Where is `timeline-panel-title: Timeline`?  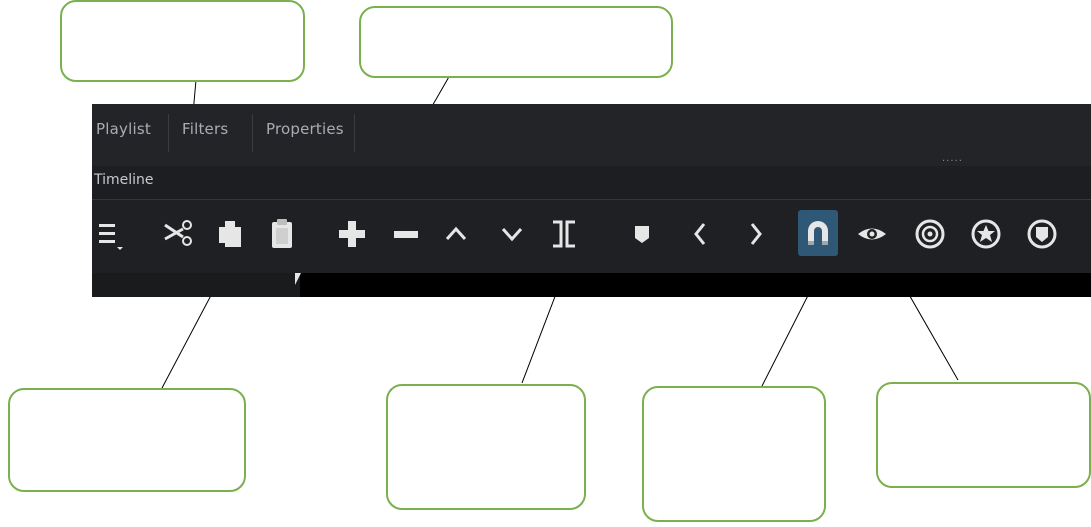 timeline-panel-title: Timeline is located at coordinates (124, 180).